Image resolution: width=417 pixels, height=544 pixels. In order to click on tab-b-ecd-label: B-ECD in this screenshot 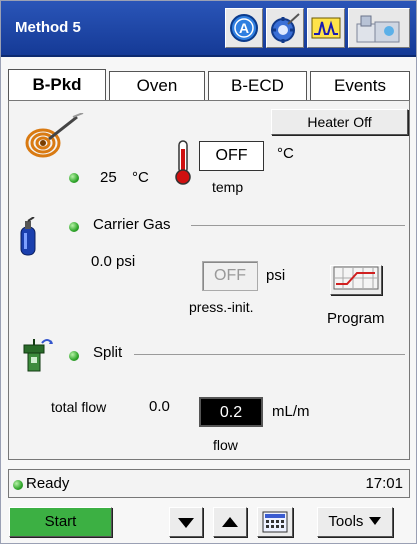, I will do `click(257, 85)`.